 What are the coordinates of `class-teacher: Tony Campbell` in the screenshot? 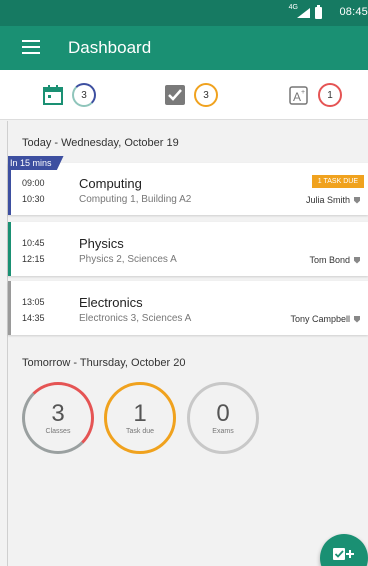 It's located at (325, 319).